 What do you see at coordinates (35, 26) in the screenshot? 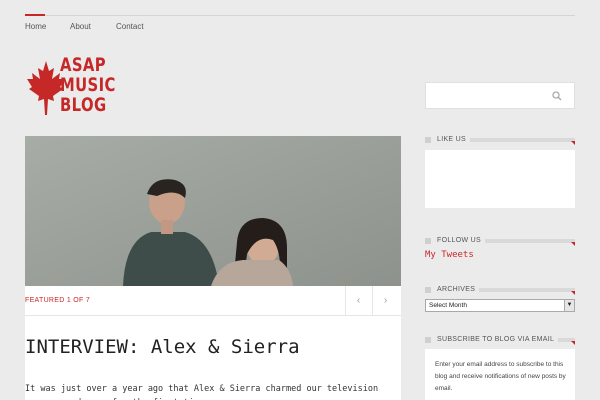
I see `nav-item-home: Home` at bounding box center [35, 26].